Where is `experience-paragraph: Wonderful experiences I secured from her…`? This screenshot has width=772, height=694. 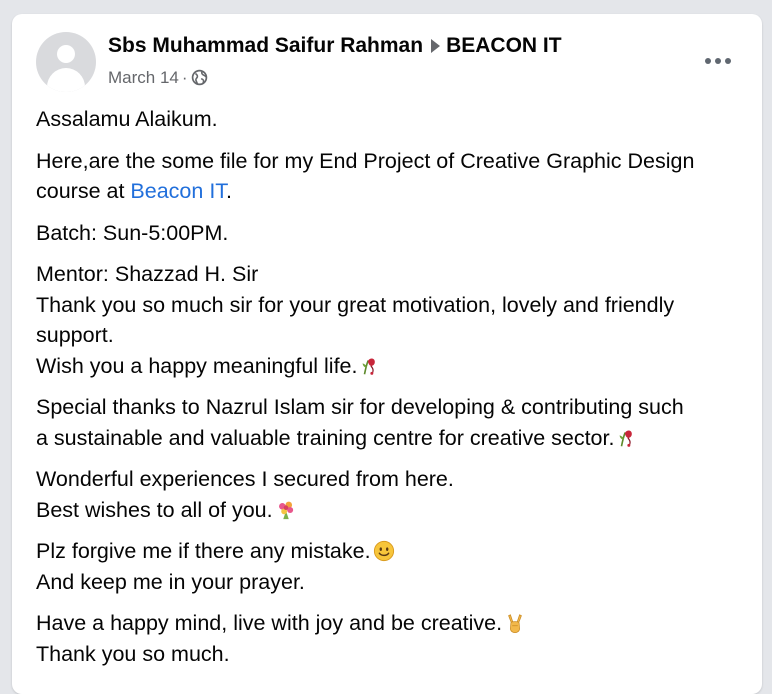 experience-paragraph: Wonderful experiences I secured from her… is located at coordinates (389, 494).